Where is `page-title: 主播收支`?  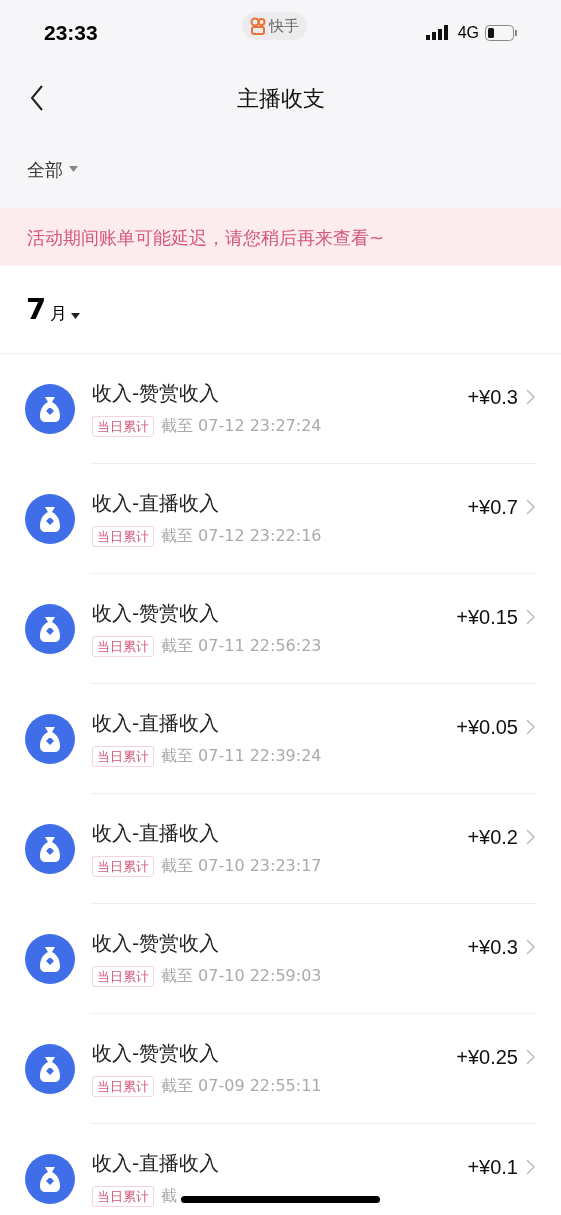
page-title: 主播收支 is located at coordinates (280, 98).